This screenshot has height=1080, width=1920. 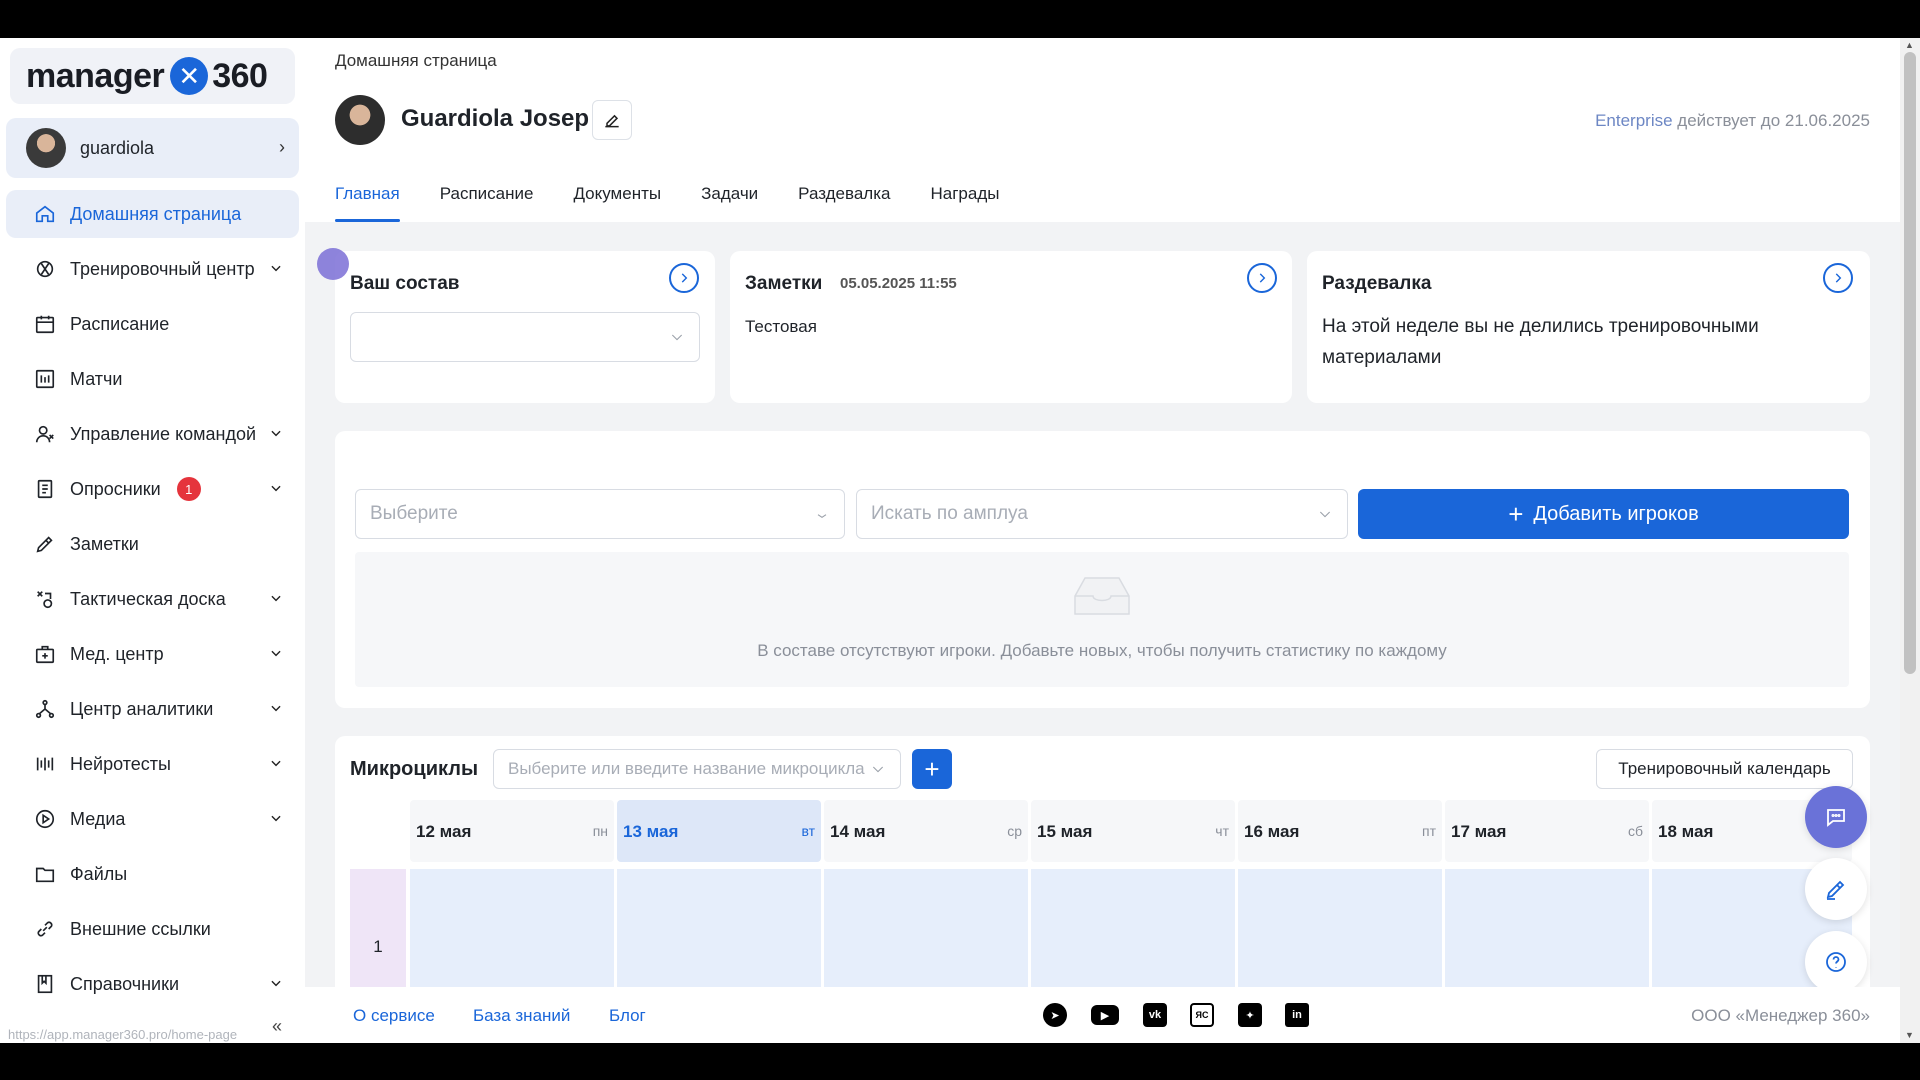 I want to click on add-players-label: Добавить игроков, so click(x=1616, y=513).